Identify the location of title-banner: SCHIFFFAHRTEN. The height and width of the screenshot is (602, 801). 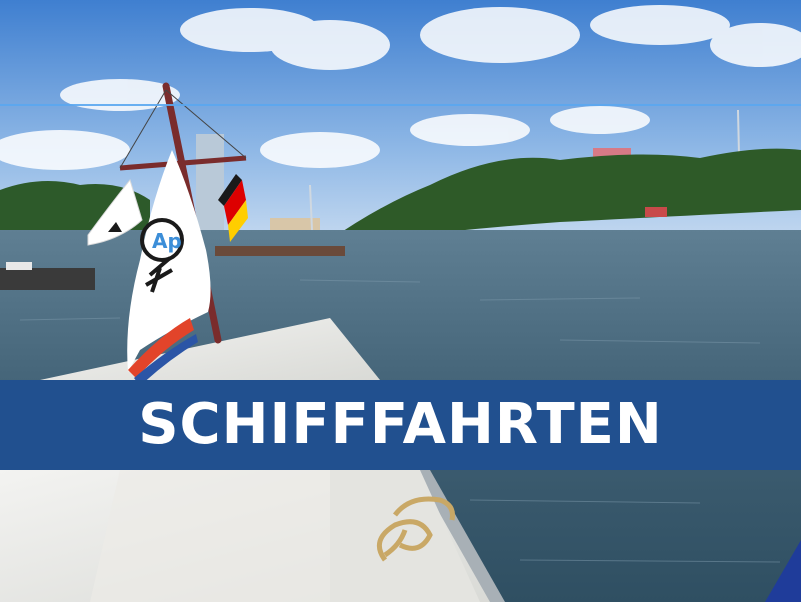
(400, 425).